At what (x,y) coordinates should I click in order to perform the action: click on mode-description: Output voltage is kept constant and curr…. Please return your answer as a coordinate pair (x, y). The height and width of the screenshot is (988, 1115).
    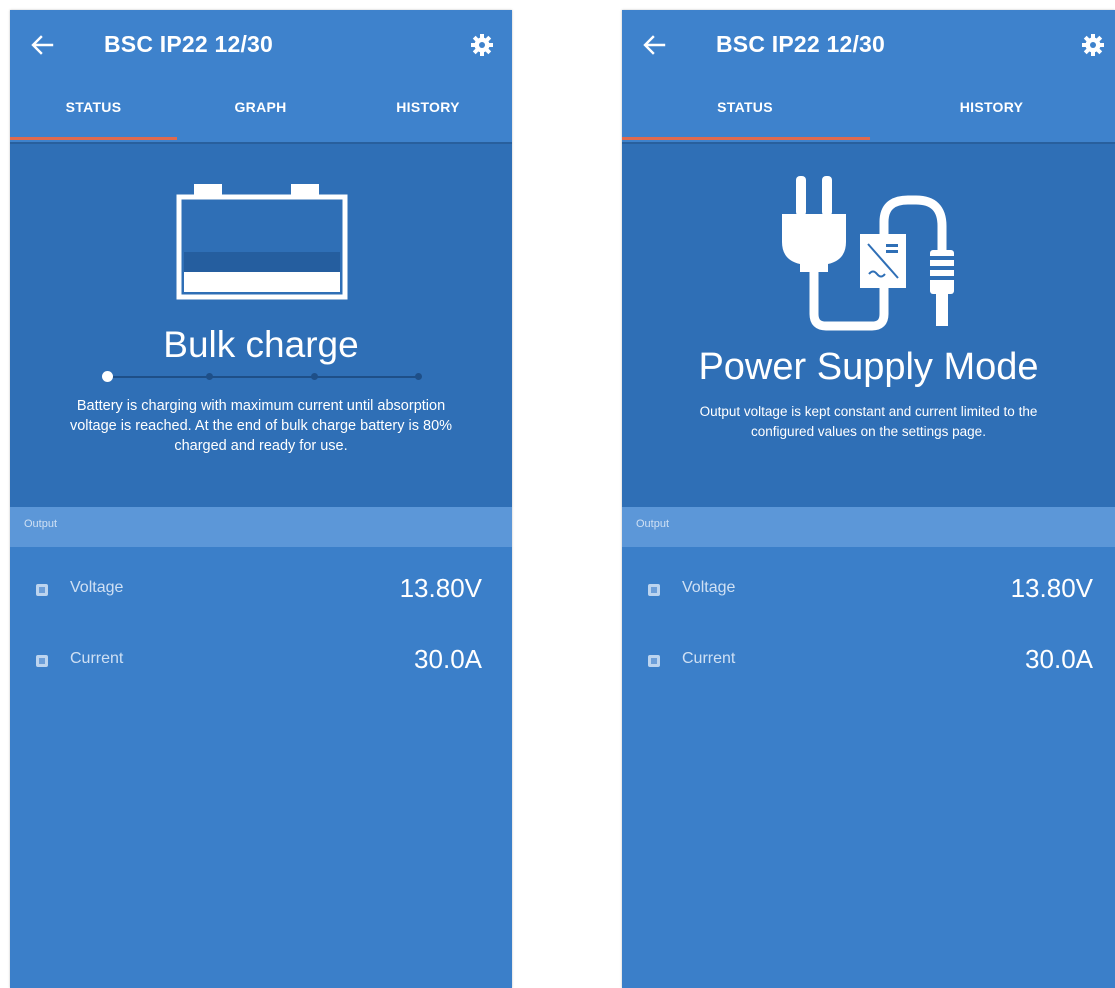
    Looking at the image, I should click on (868, 421).